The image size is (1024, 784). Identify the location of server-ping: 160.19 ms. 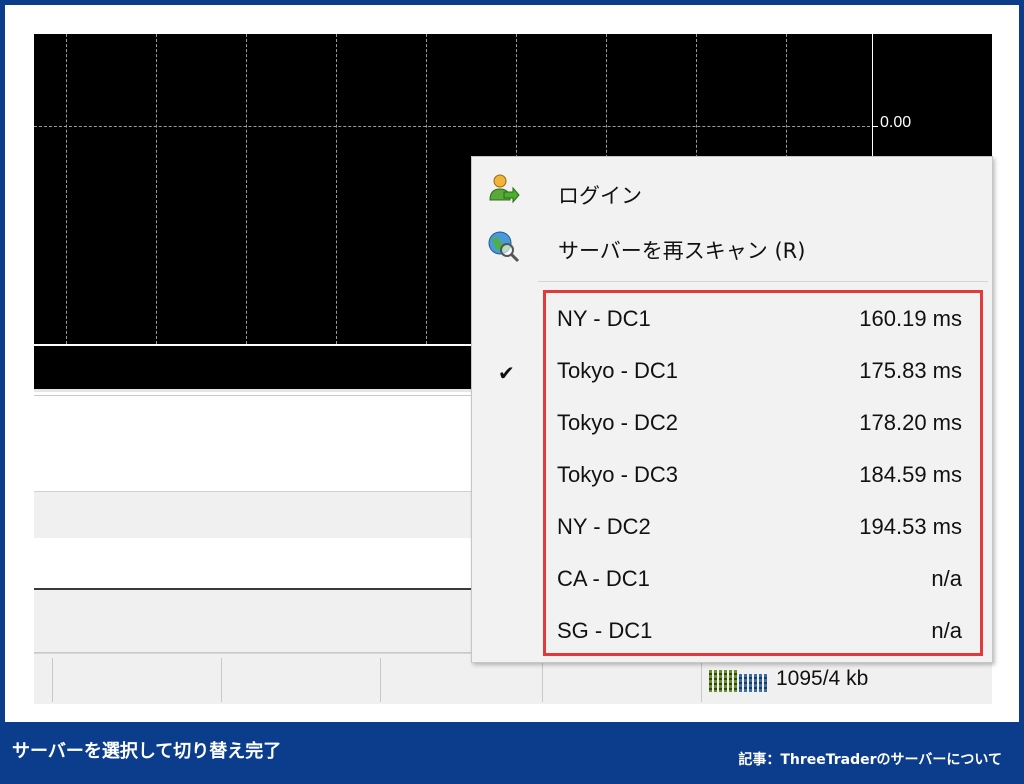
(910, 318).